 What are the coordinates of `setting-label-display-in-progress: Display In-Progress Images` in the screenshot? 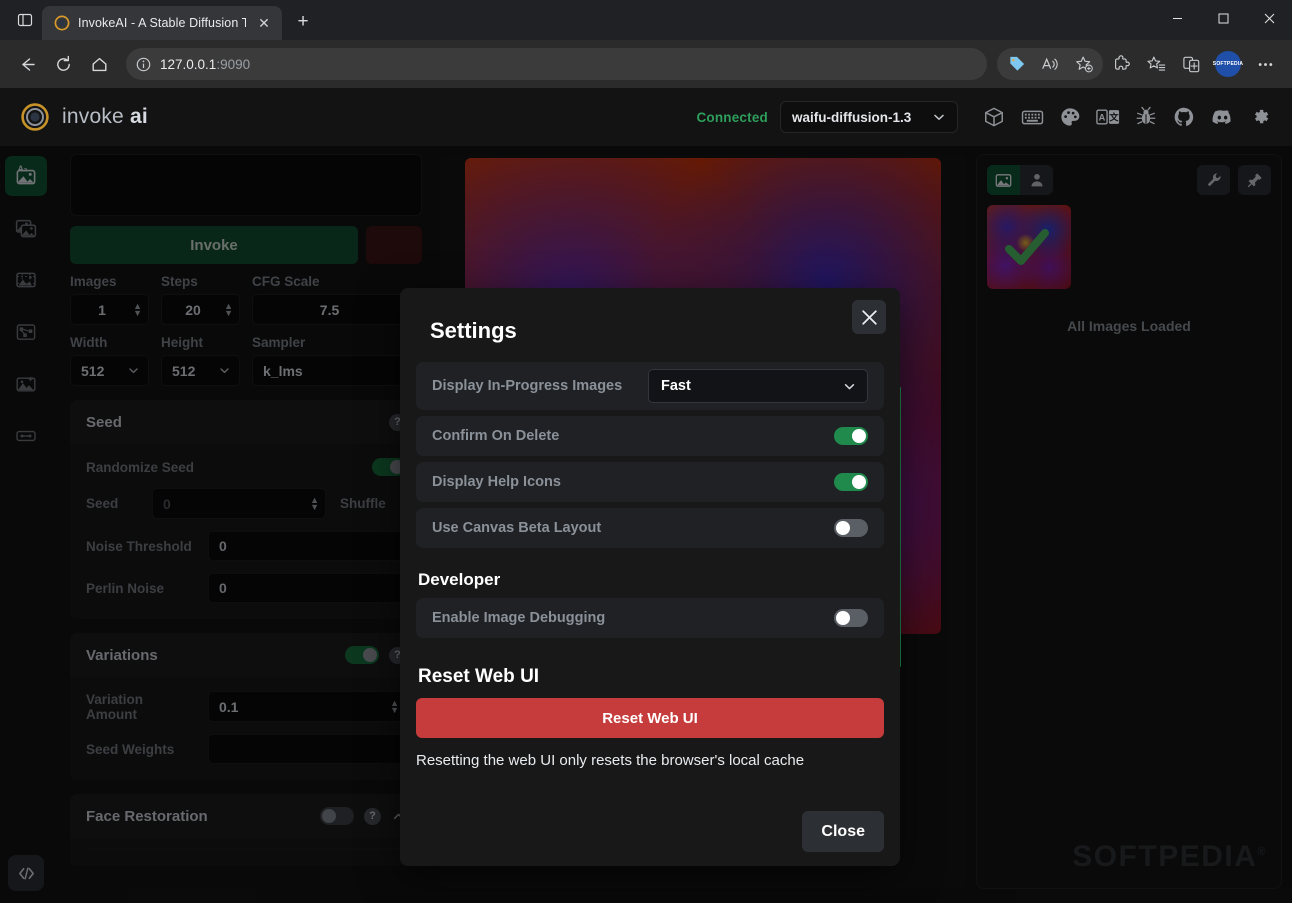 It's located at (527, 386).